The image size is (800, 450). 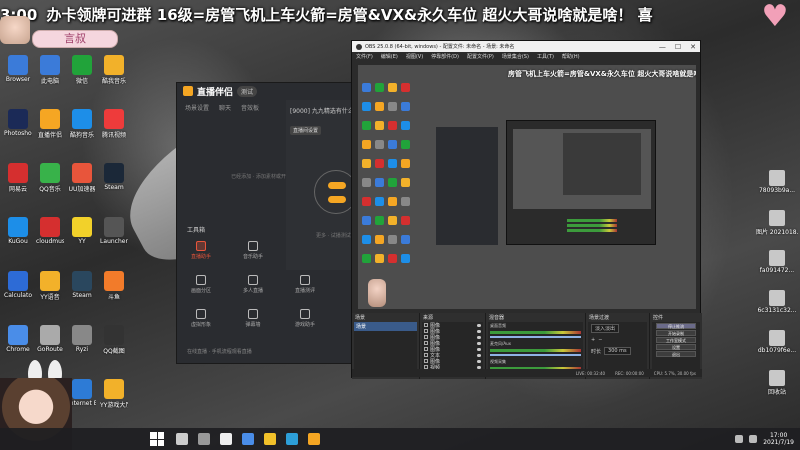 What do you see at coordinates (314, 439) in the screenshot?
I see `app-icon` at bounding box center [314, 439].